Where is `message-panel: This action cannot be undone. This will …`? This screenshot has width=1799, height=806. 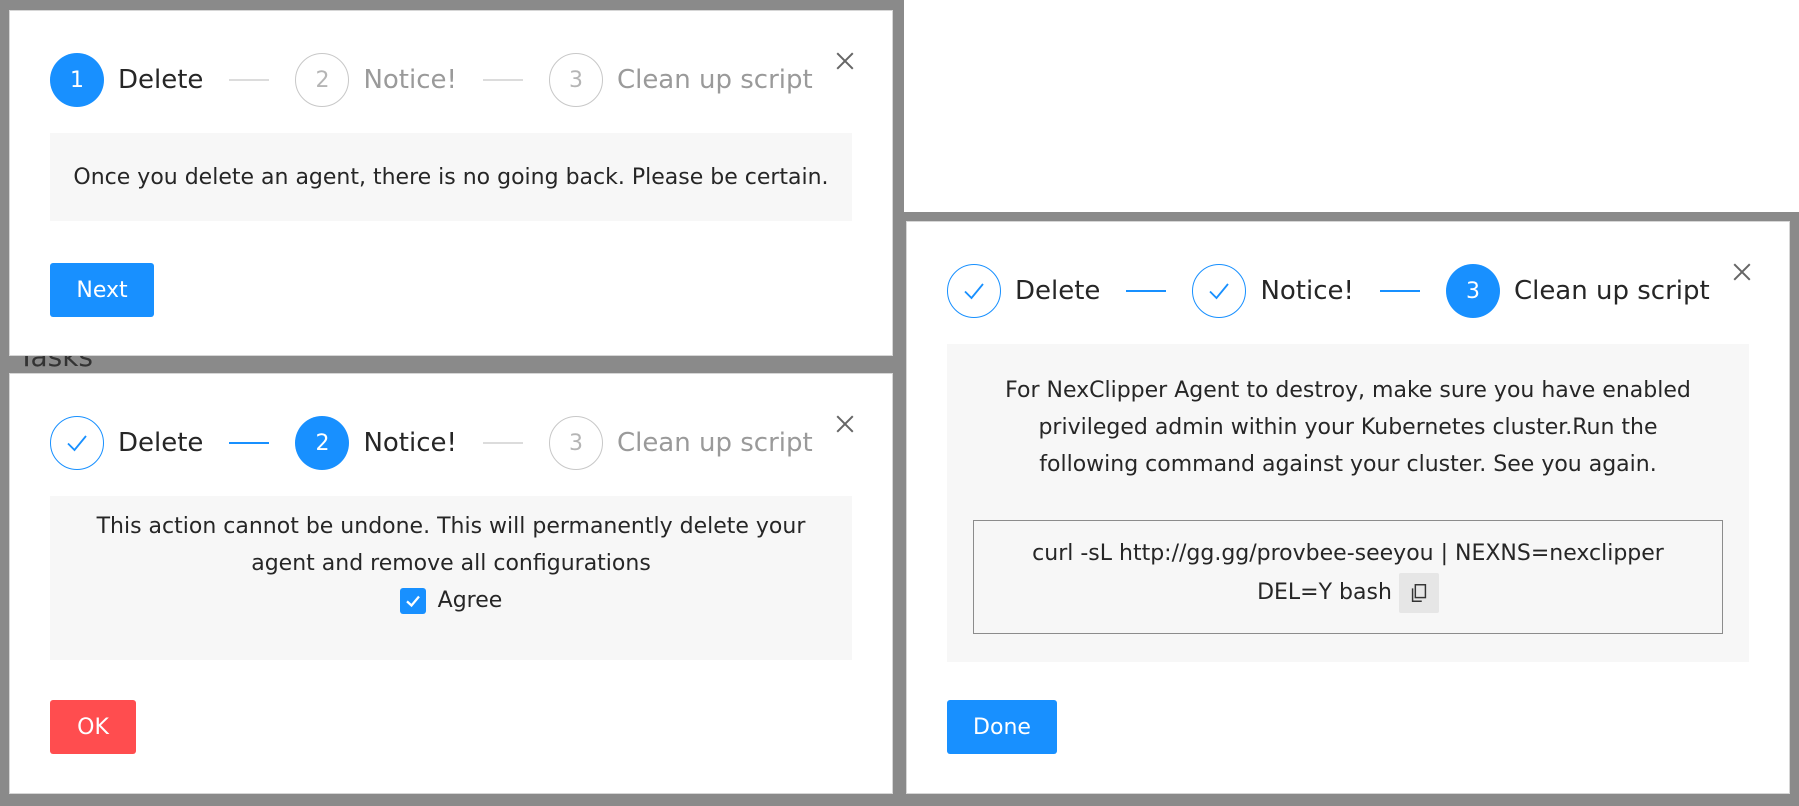 message-panel: This action cannot be undone. This will … is located at coordinates (451, 578).